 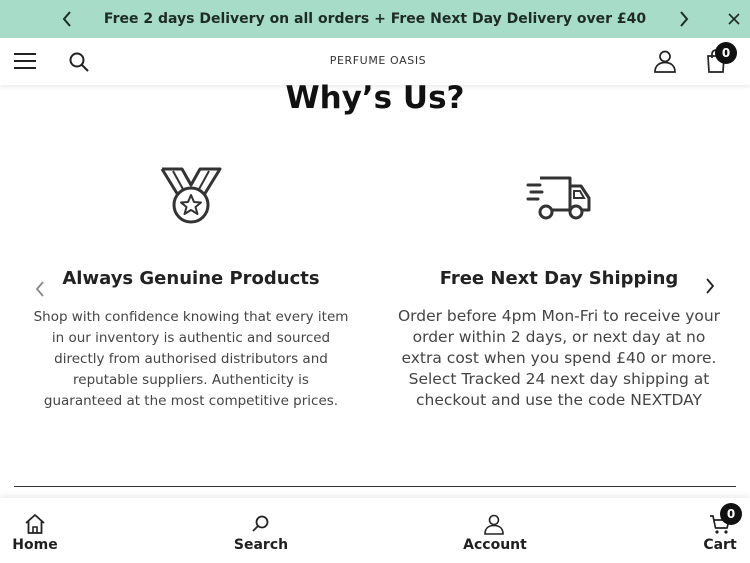 What do you see at coordinates (375, 98) in the screenshot?
I see `section-title: Why’s Us?` at bounding box center [375, 98].